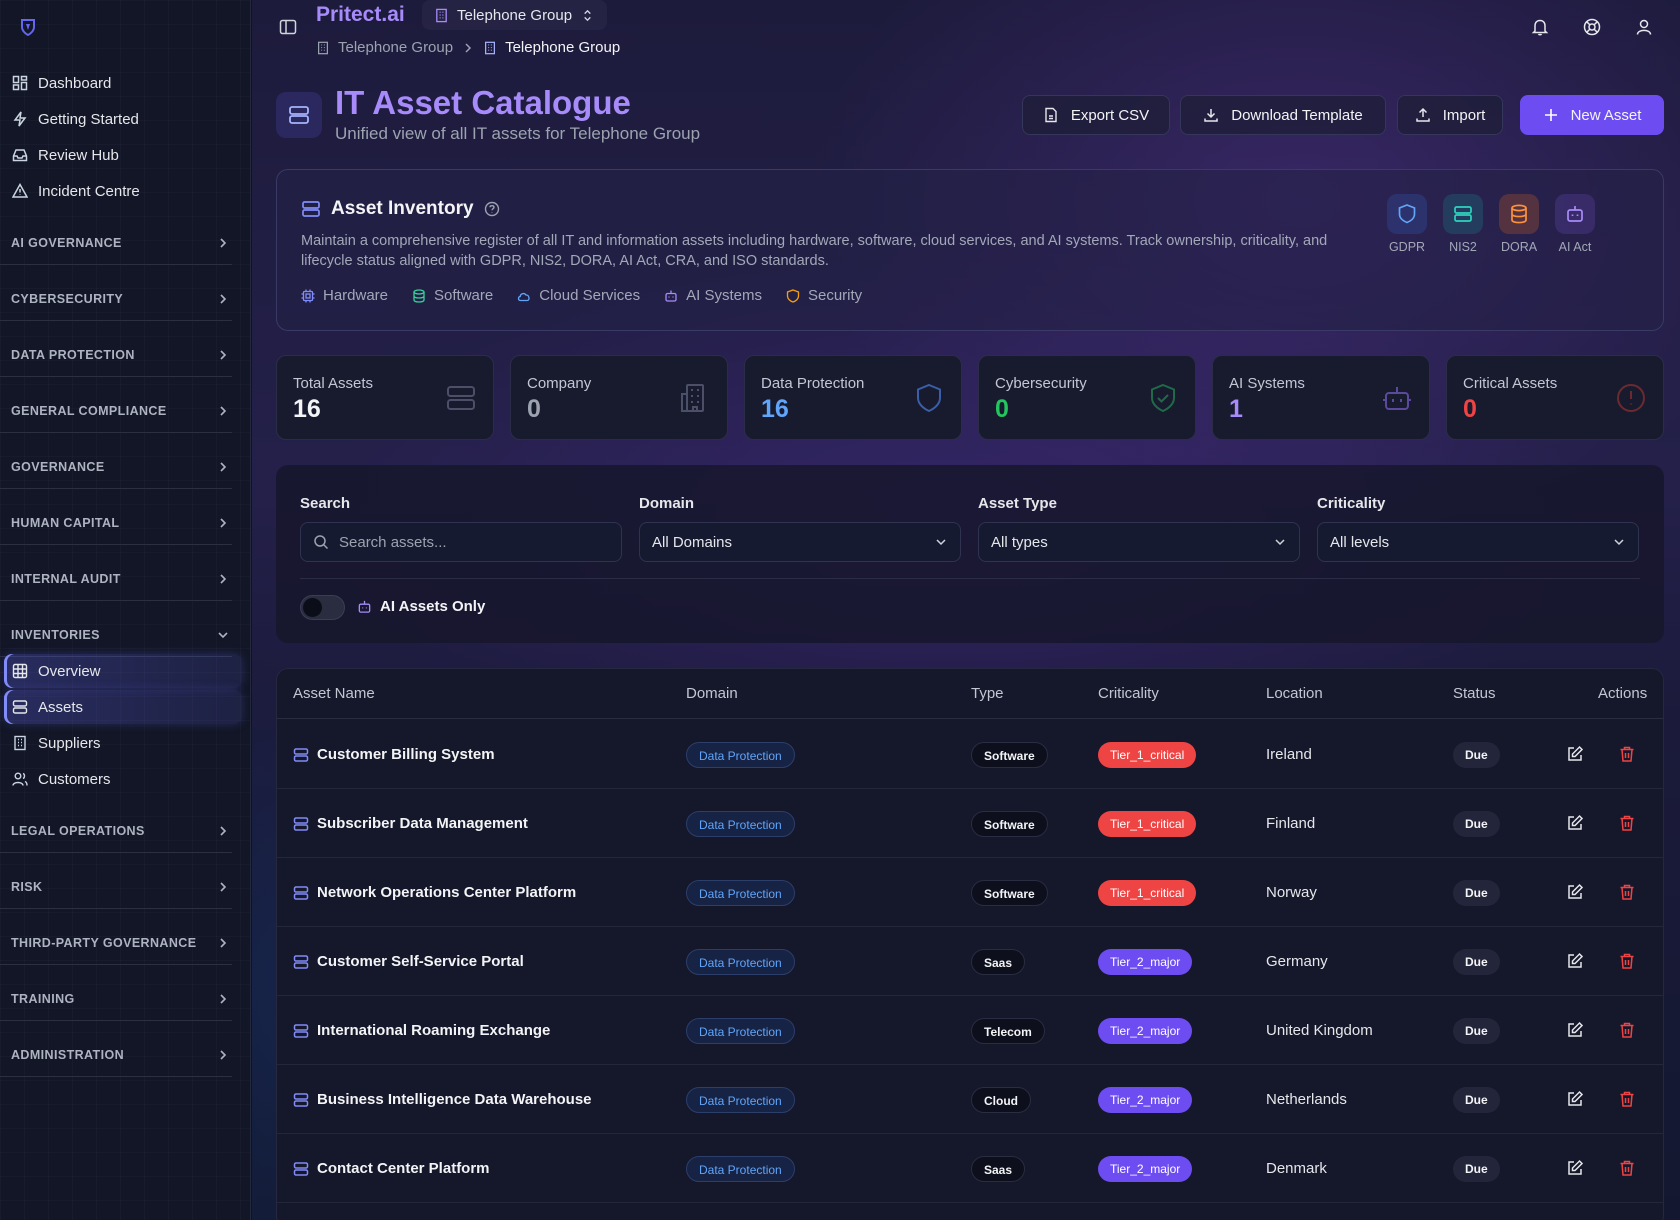  Describe the element at coordinates (434, 892) in the screenshot. I see `asset-name-cell: Network Operations Center Platform` at that location.